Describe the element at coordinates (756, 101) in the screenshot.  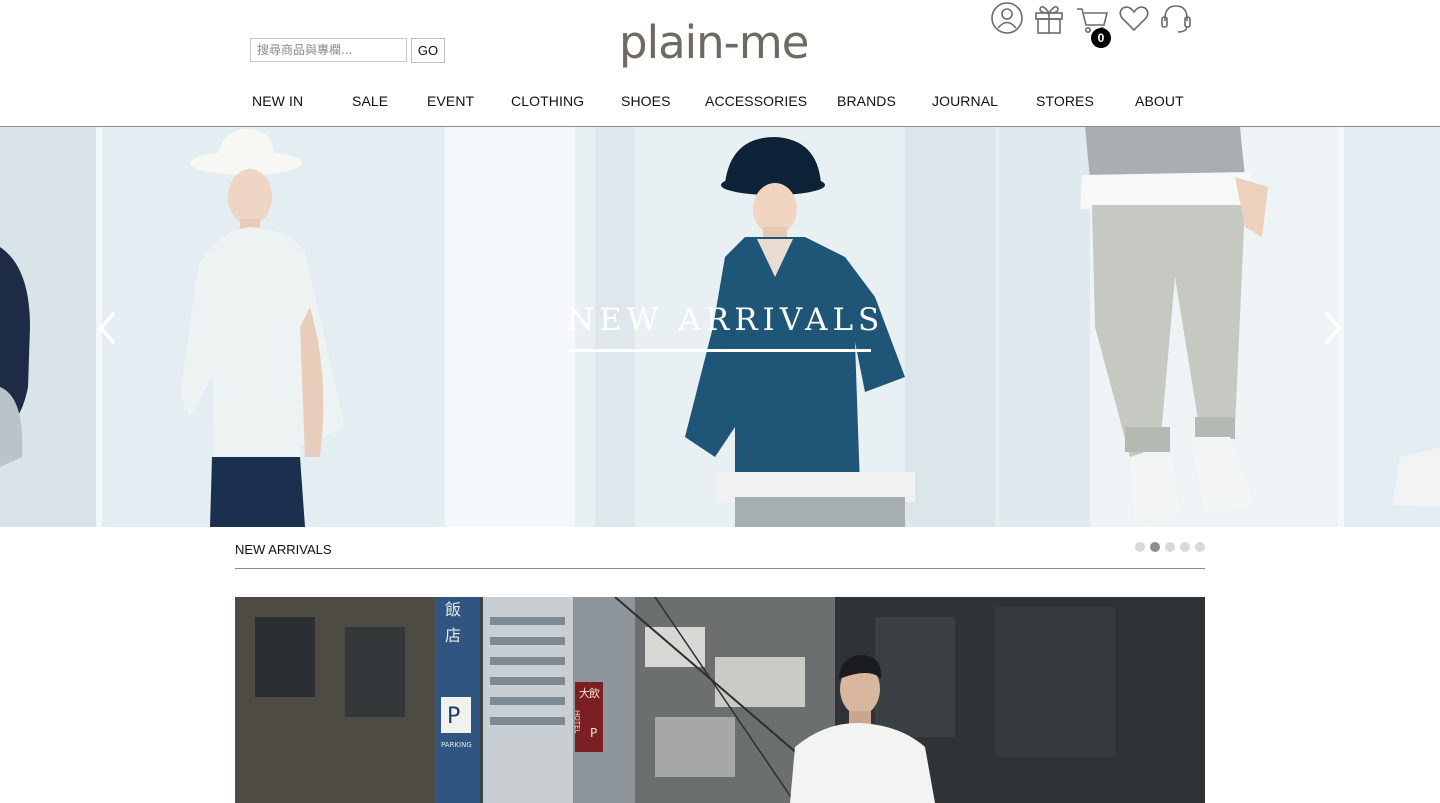
I see `nav-accessories: ACCESSORIES` at that location.